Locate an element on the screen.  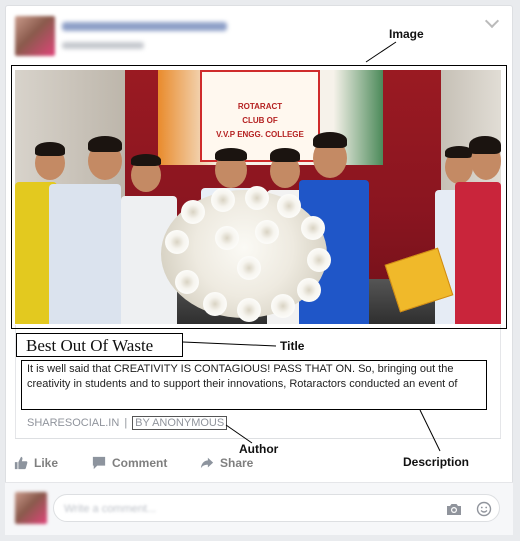
viewer-avatar is located at coordinates (31, 508).